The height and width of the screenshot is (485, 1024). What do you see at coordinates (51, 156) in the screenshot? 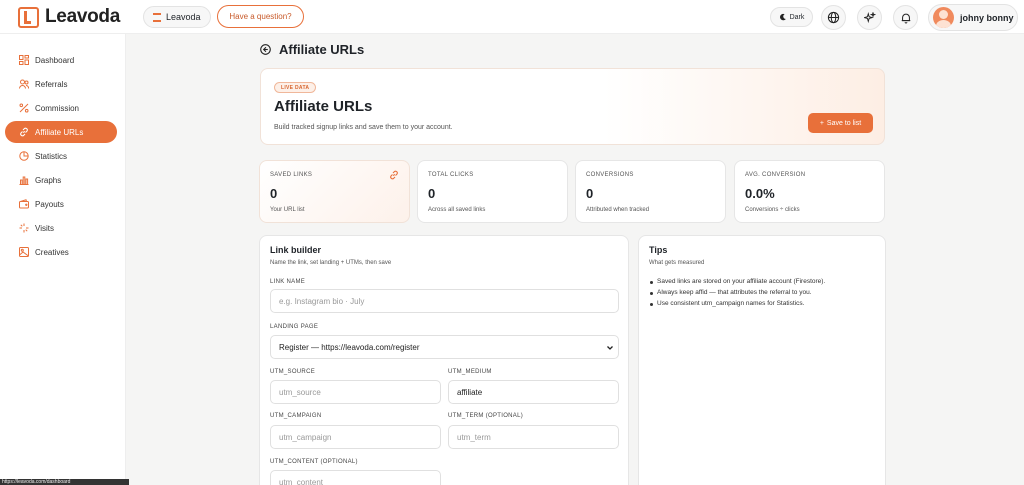
I see `sidebar-item-label: Statistics` at bounding box center [51, 156].